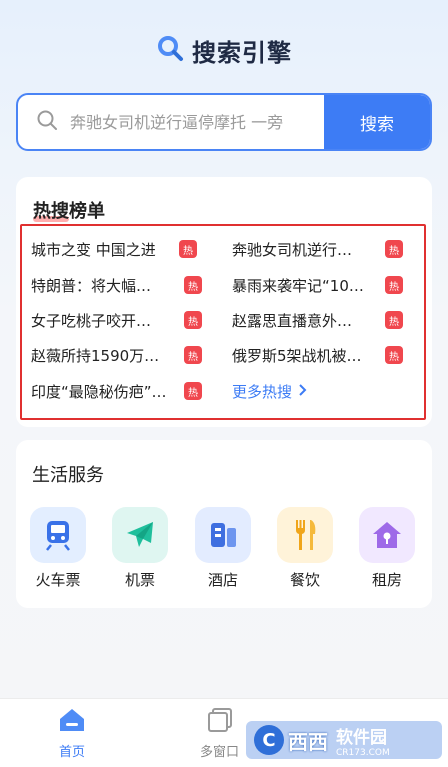 This screenshot has width=448, height=767. Describe the element at coordinates (305, 535) in the screenshot. I see `dining-icon` at that location.